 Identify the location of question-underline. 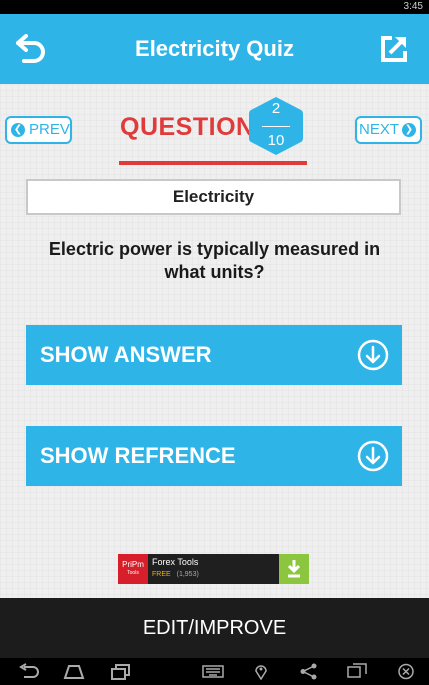
(213, 163).